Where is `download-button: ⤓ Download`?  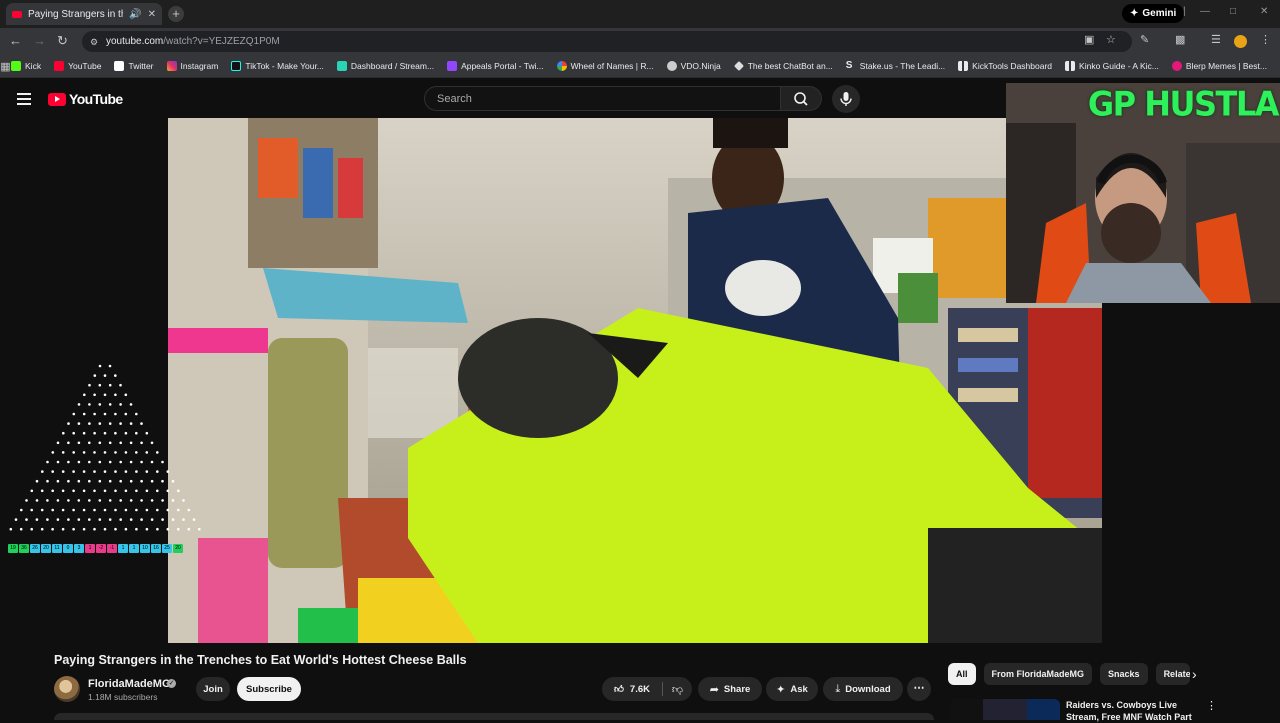 download-button: ⤓ Download is located at coordinates (863, 689).